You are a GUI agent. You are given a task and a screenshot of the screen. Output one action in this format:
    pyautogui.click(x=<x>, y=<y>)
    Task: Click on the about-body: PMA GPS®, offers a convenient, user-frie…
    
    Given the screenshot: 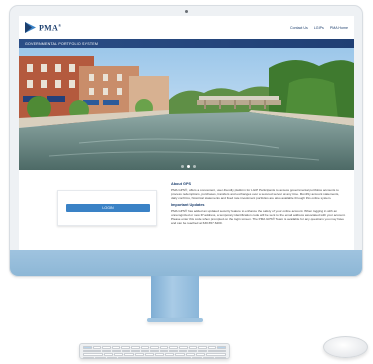 What is the action you would take?
    pyautogui.click(x=255, y=193)
    